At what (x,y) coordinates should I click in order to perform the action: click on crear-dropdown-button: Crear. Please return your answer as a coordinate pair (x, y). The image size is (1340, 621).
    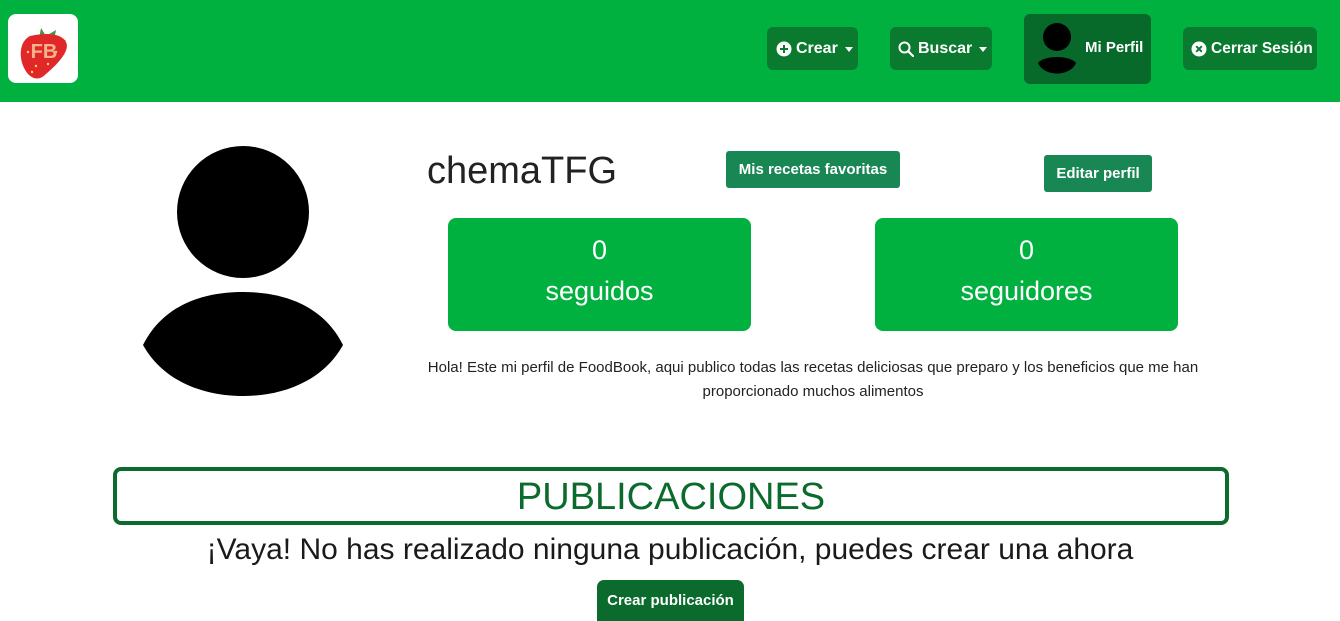
    Looking at the image, I should click on (812, 48).